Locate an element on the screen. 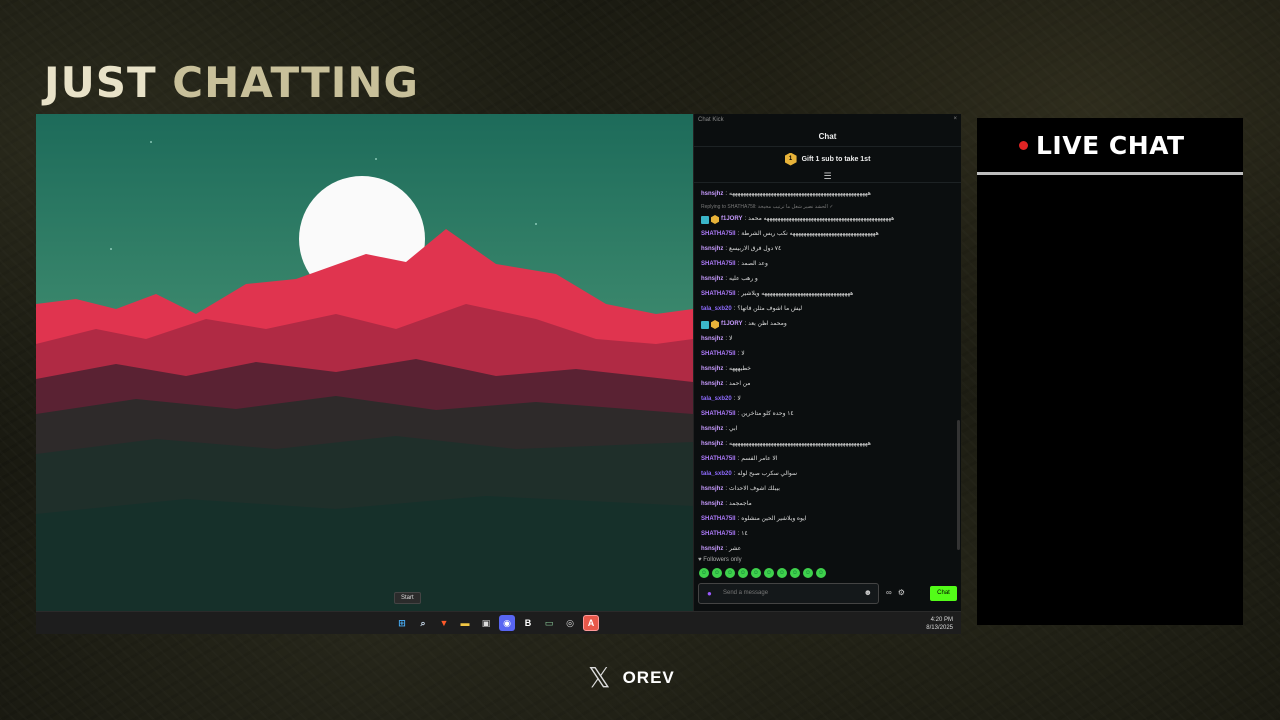 This screenshot has width=1280, height=720. emoji-icon: ☻ is located at coordinates (868, 592).